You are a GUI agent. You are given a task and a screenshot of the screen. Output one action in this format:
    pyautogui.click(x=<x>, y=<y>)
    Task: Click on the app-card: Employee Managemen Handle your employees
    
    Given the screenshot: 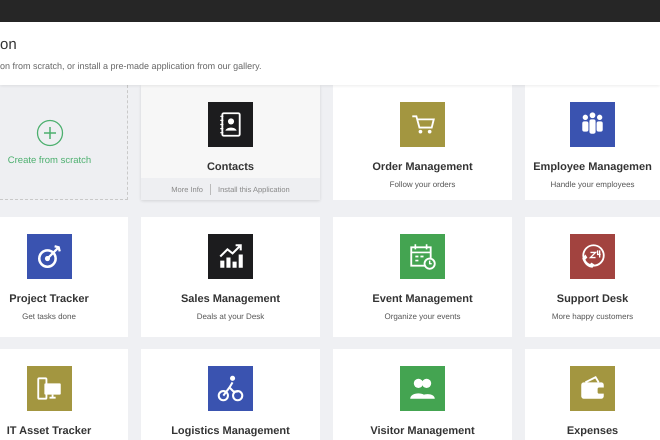 What is the action you would take?
    pyautogui.click(x=592, y=142)
    